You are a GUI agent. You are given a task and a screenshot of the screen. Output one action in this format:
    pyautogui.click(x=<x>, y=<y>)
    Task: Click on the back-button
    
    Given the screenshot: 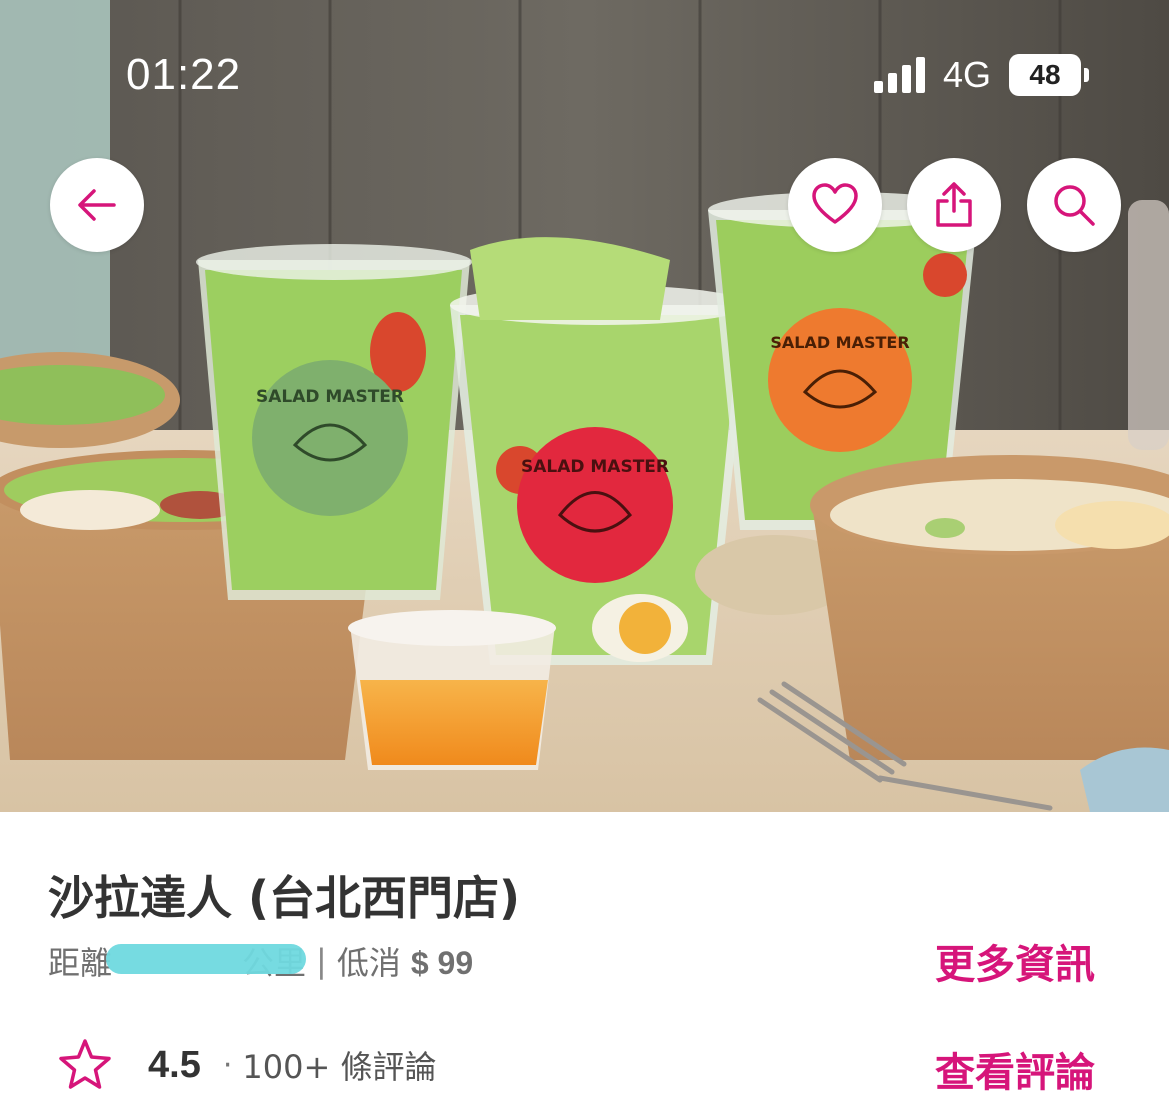 What is the action you would take?
    pyautogui.click(x=97, y=205)
    